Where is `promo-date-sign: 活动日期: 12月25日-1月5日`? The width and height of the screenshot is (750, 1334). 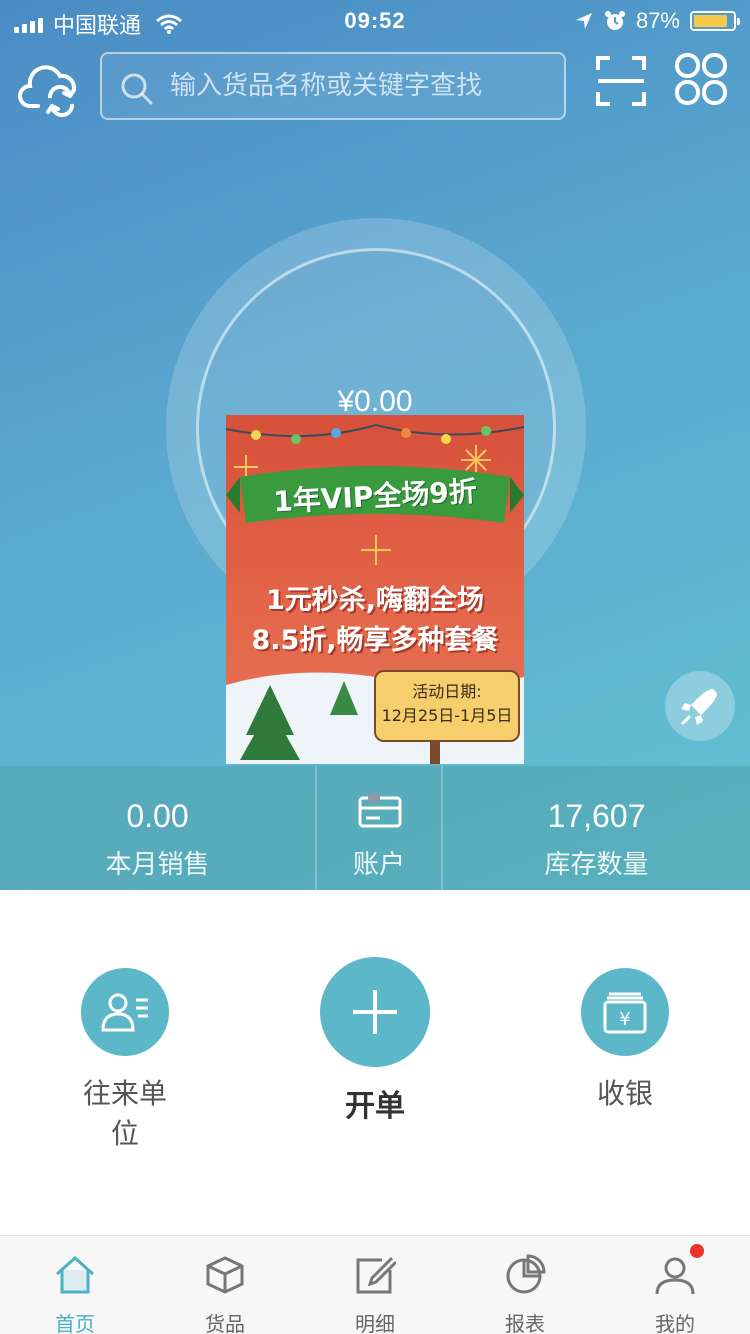 promo-date-sign: 活动日期: 12月25日-1月5日 is located at coordinates (447, 706).